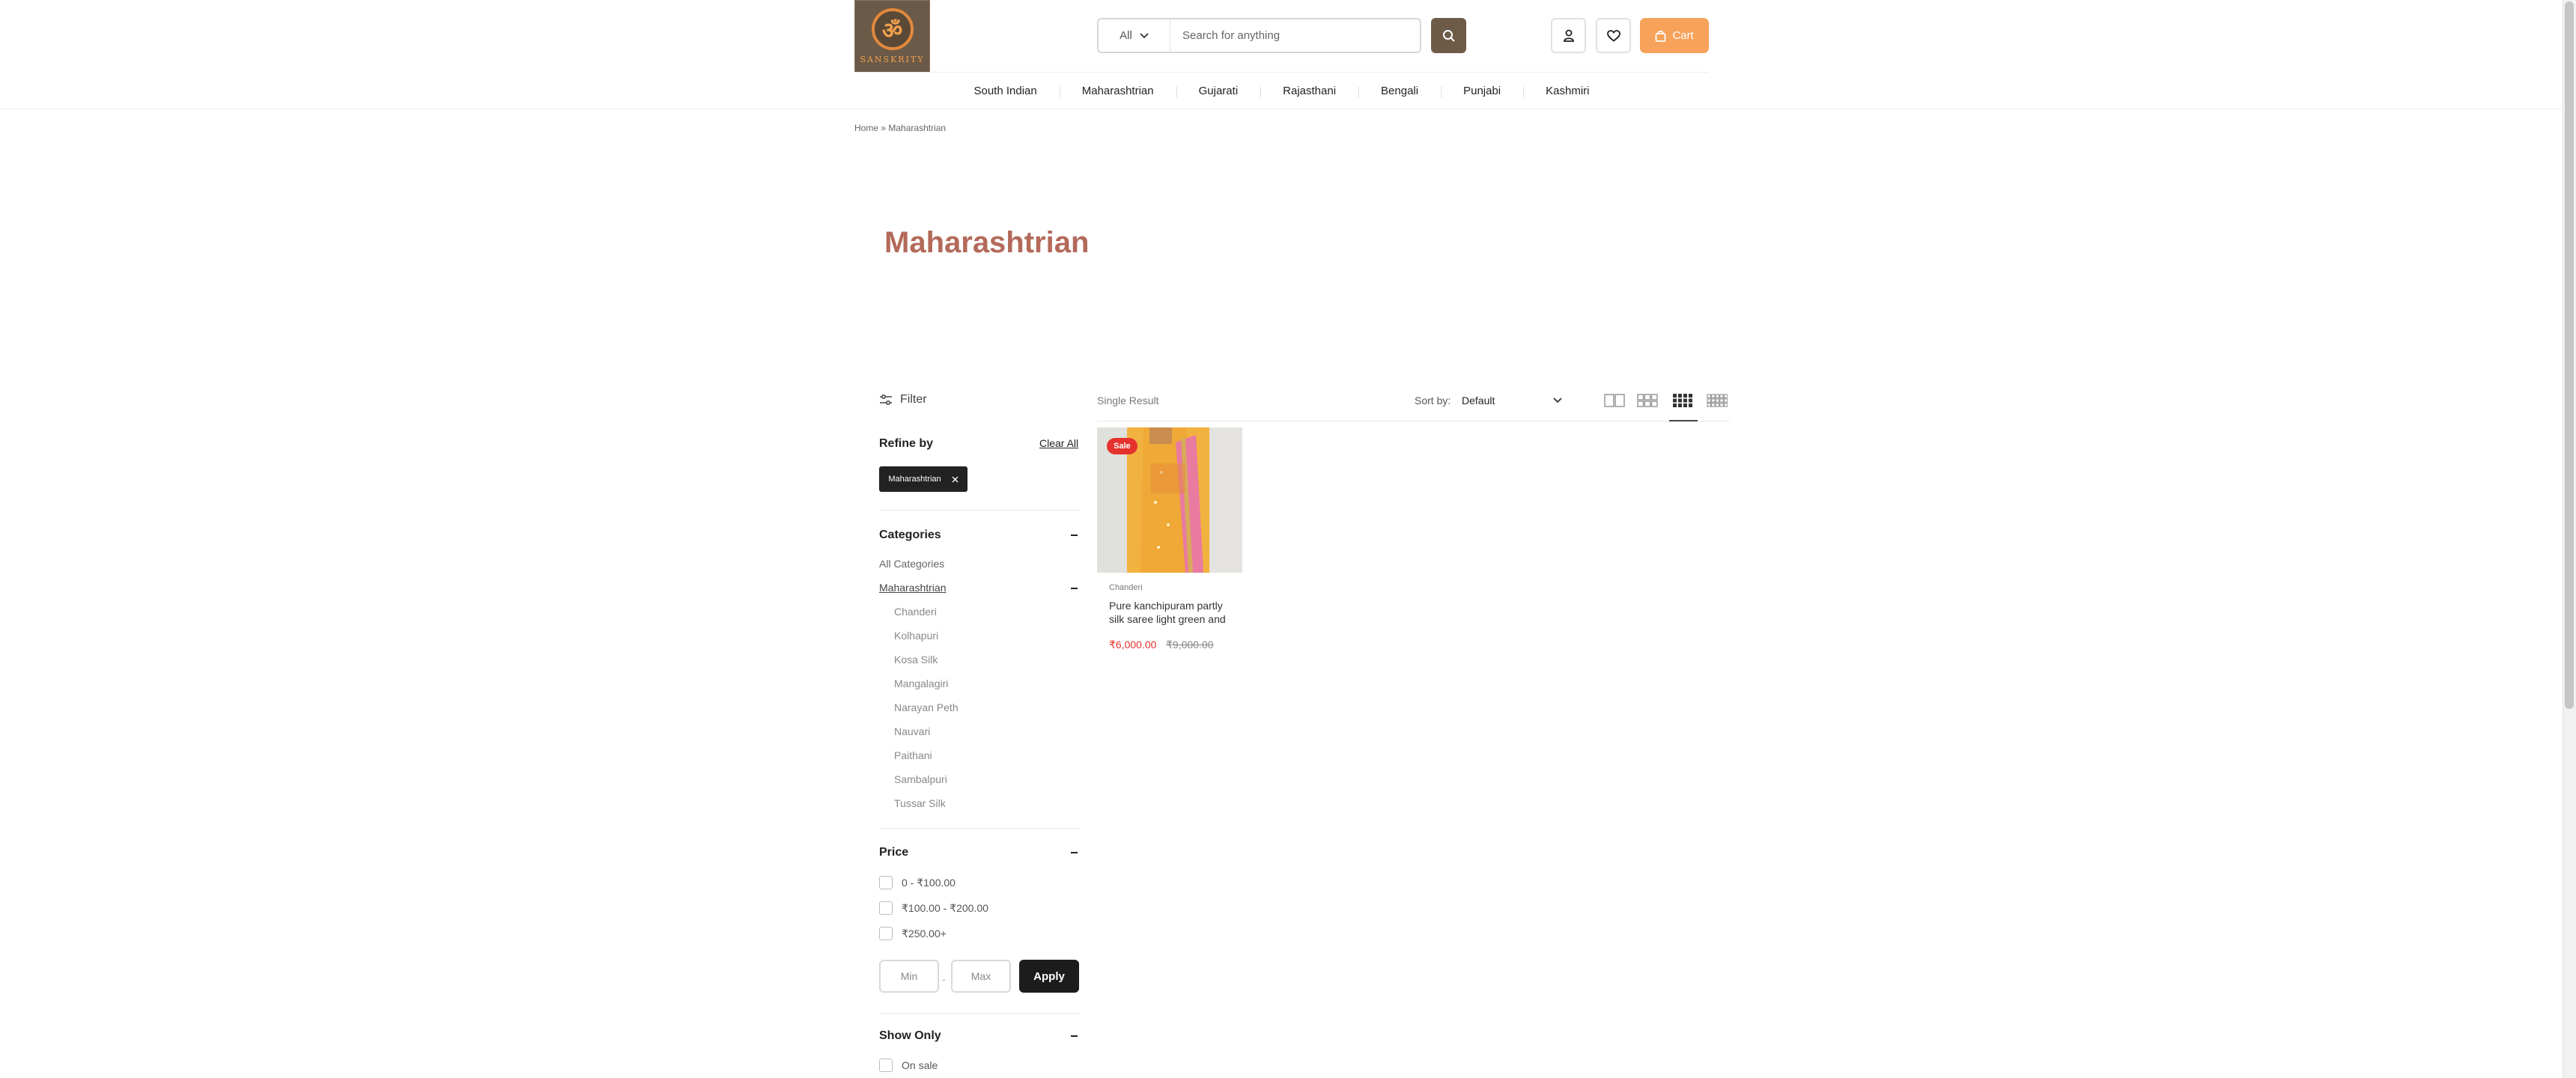  I want to click on grid-2-icon, so click(1614, 400).